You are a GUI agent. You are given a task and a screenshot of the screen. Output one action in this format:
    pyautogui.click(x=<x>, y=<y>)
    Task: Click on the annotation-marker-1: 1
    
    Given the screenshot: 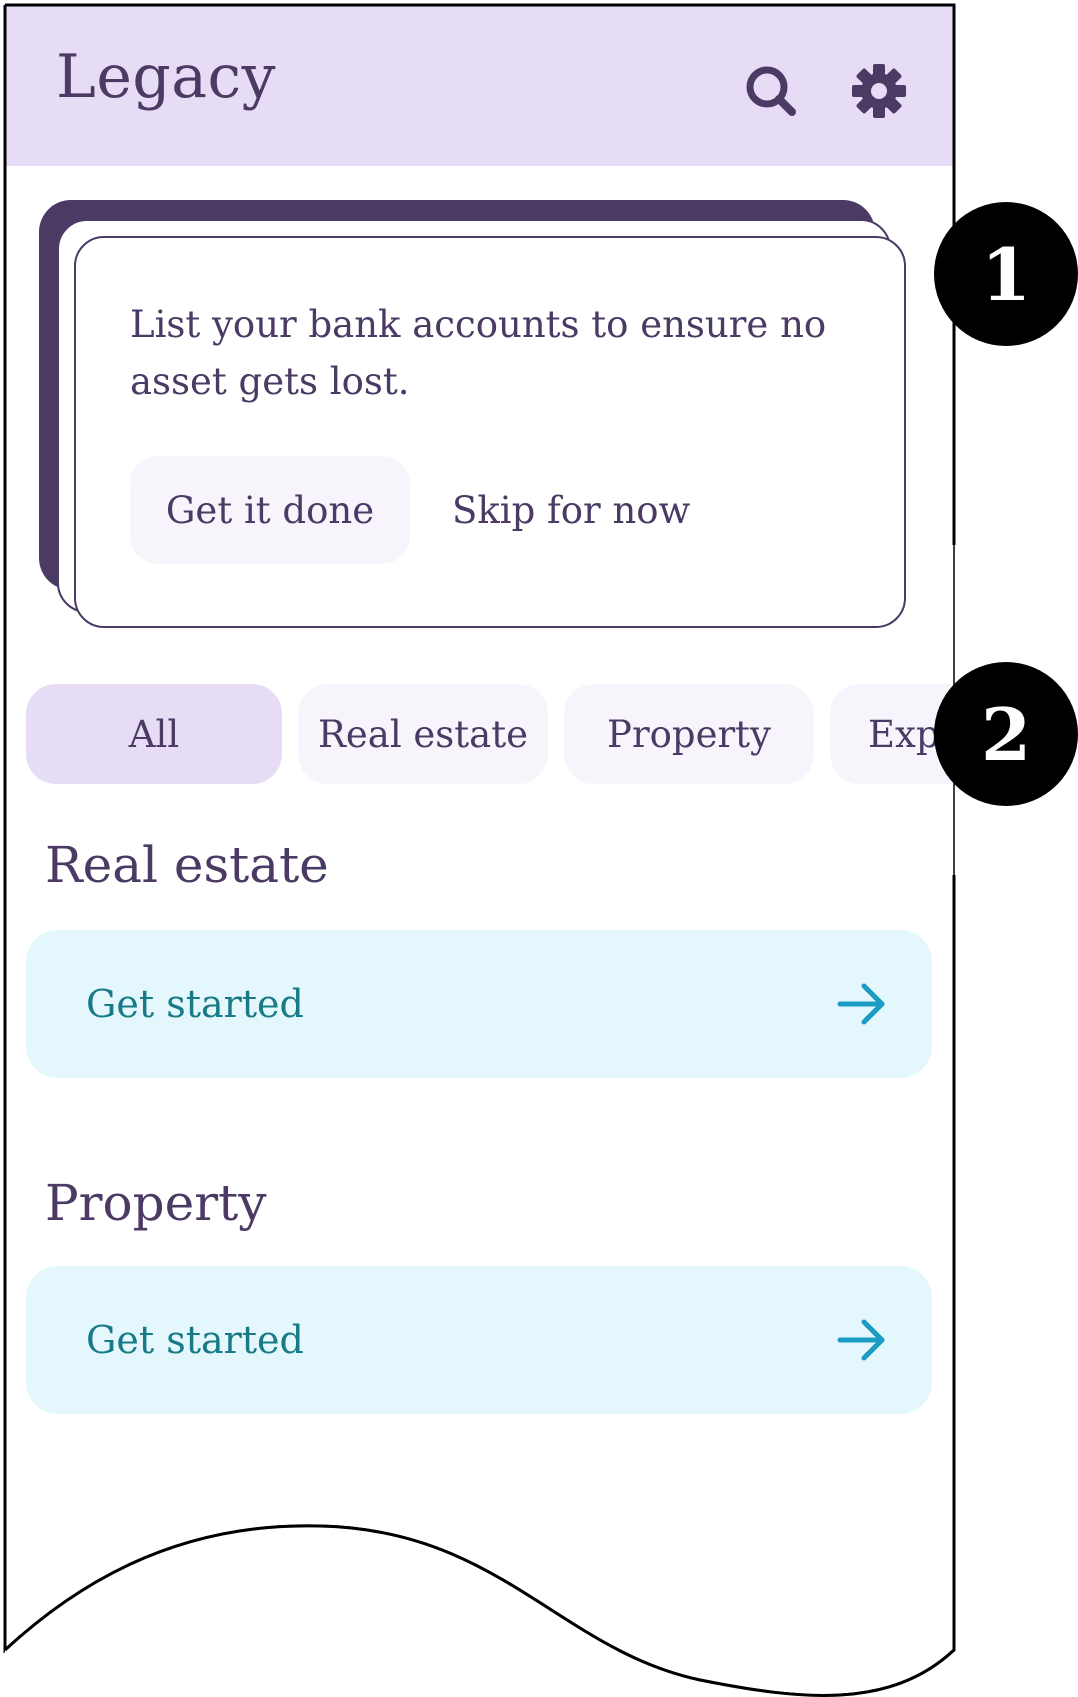 What is the action you would take?
    pyautogui.click(x=1006, y=274)
    